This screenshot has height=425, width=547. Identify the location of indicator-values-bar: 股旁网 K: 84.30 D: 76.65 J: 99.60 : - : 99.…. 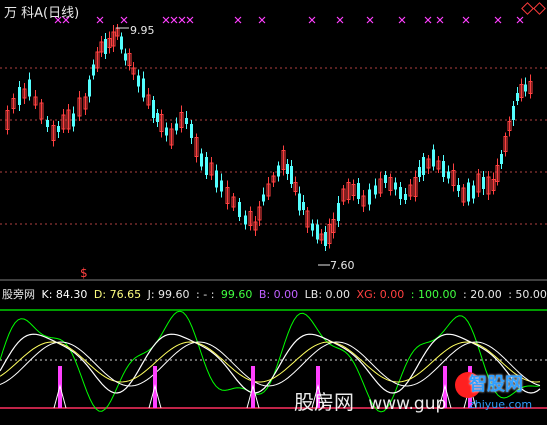
(274, 294).